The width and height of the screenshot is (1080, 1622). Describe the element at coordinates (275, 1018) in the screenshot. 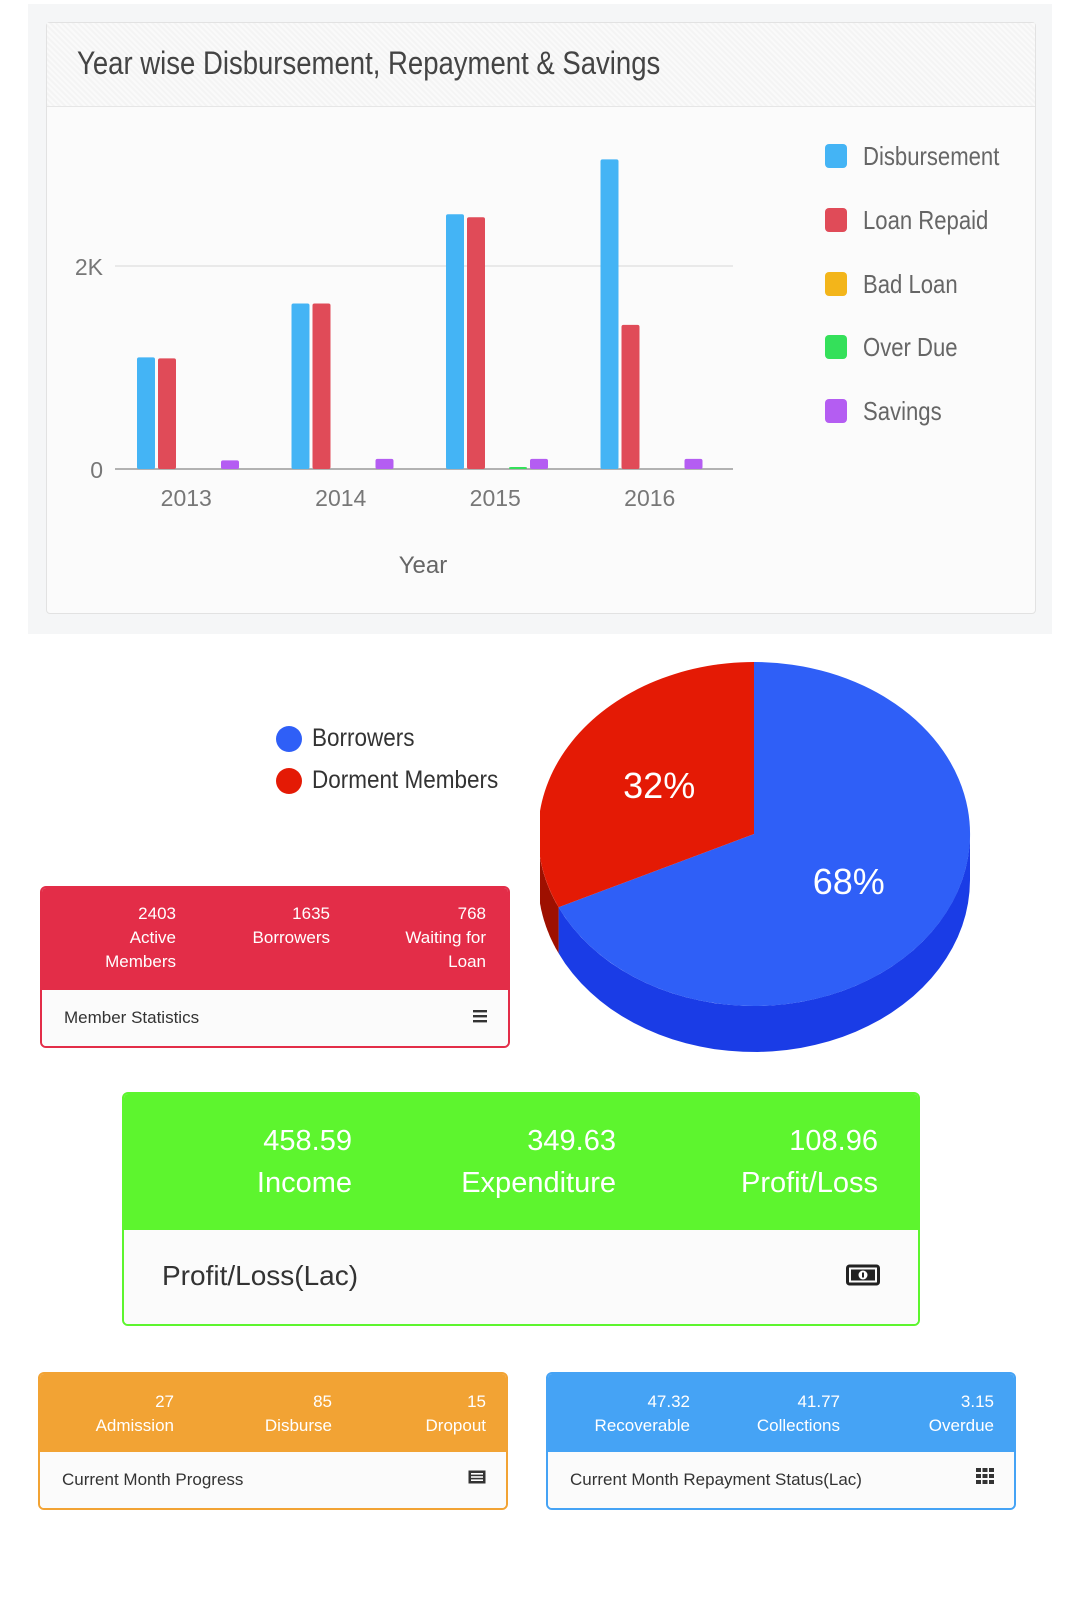

I see `card-footer: Member Statistics` at that location.